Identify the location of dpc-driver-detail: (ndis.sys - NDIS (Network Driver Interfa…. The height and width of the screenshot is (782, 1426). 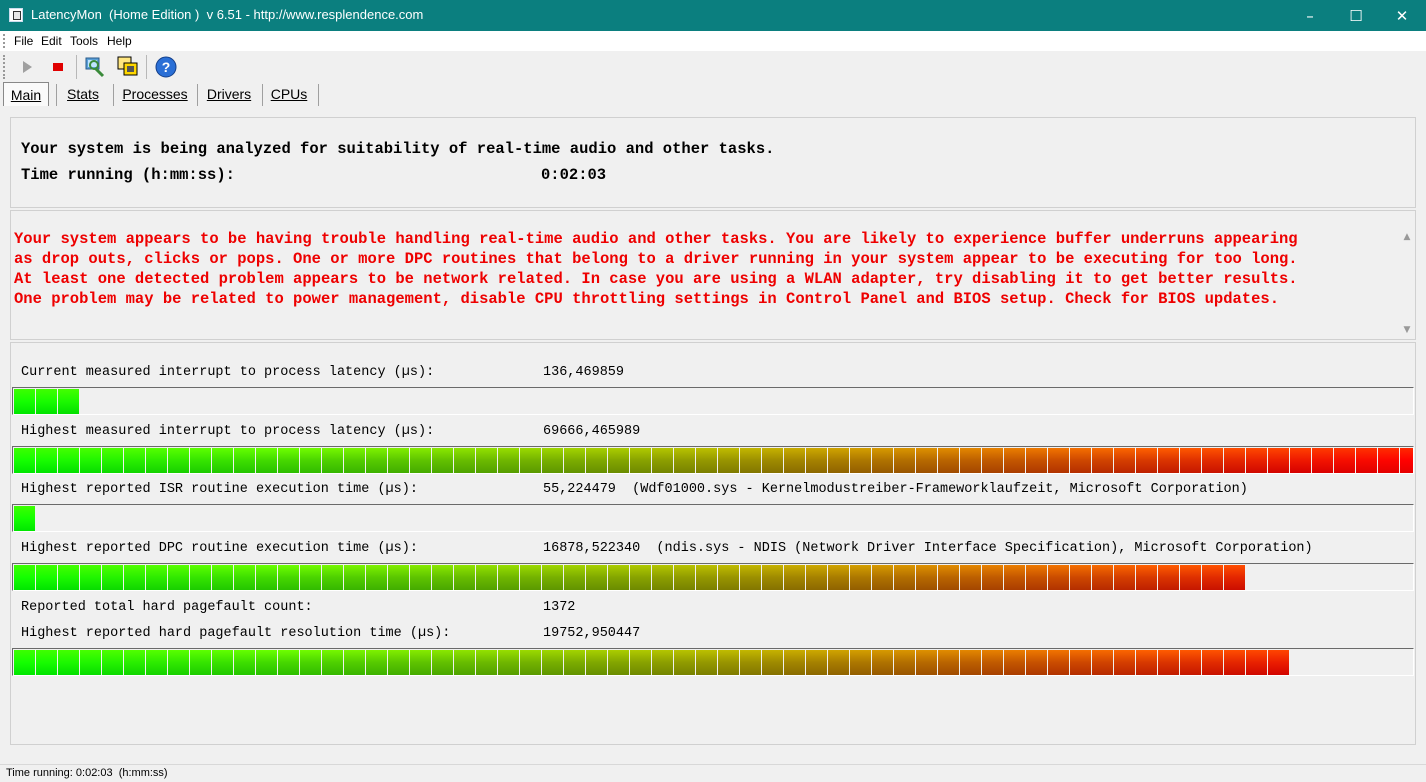
(984, 548).